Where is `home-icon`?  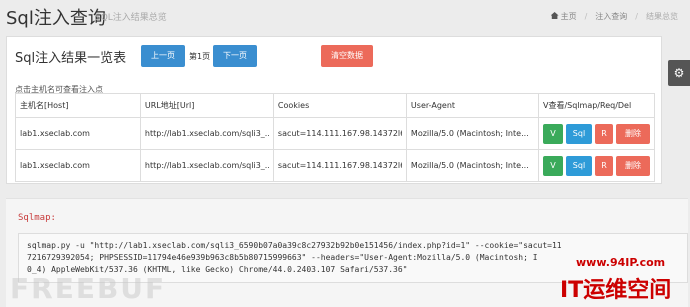
home-icon is located at coordinates (554, 15).